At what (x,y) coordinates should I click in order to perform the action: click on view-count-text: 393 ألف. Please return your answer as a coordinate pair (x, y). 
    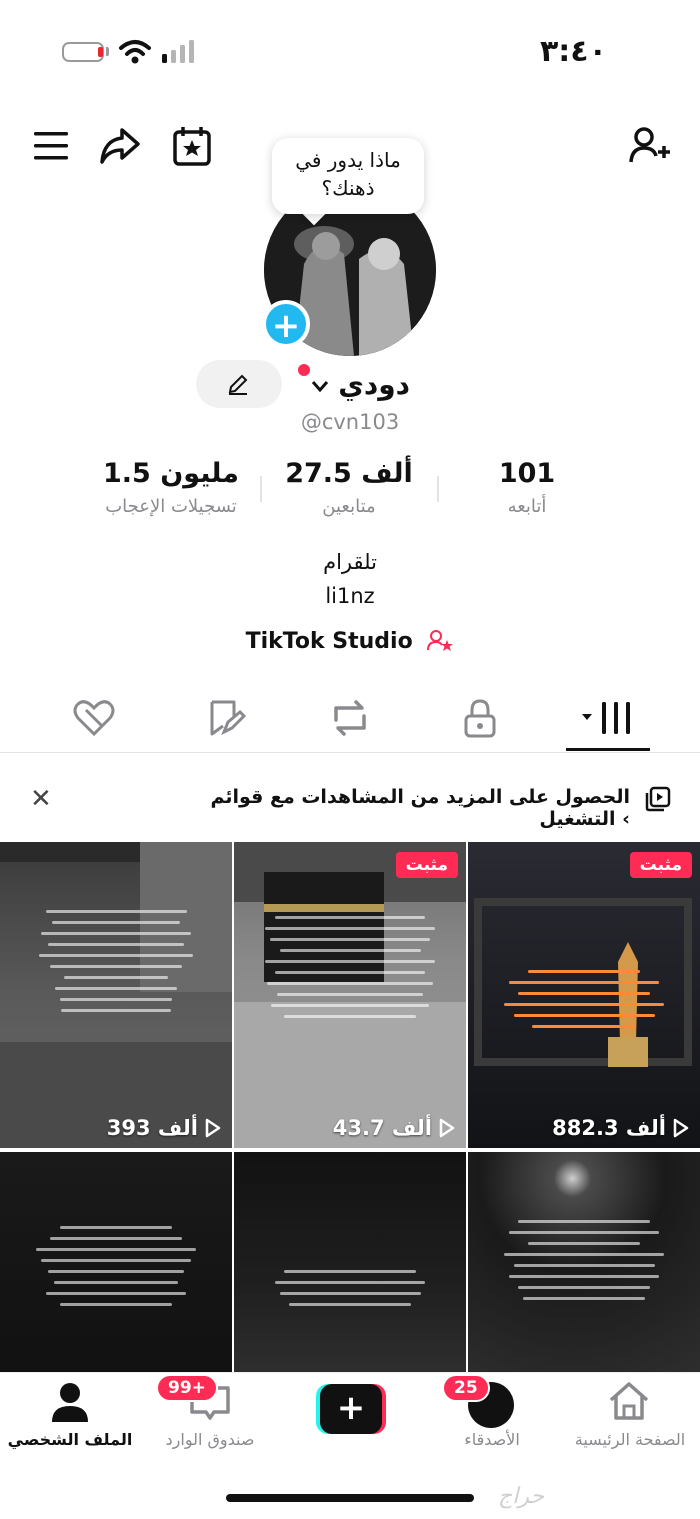
    Looking at the image, I should click on (152, 1128).